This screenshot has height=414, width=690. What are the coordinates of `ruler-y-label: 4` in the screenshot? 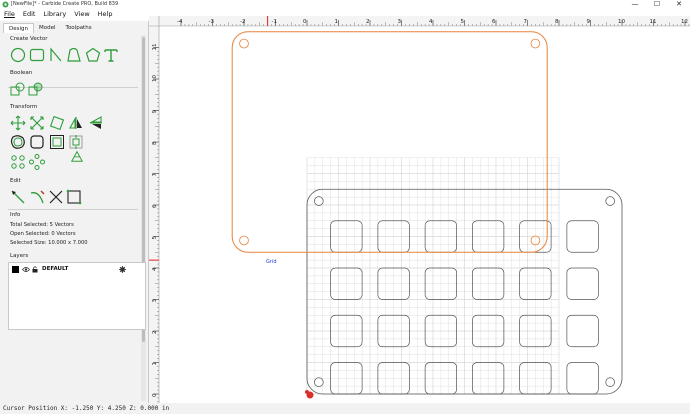 It's located at (155, 269).